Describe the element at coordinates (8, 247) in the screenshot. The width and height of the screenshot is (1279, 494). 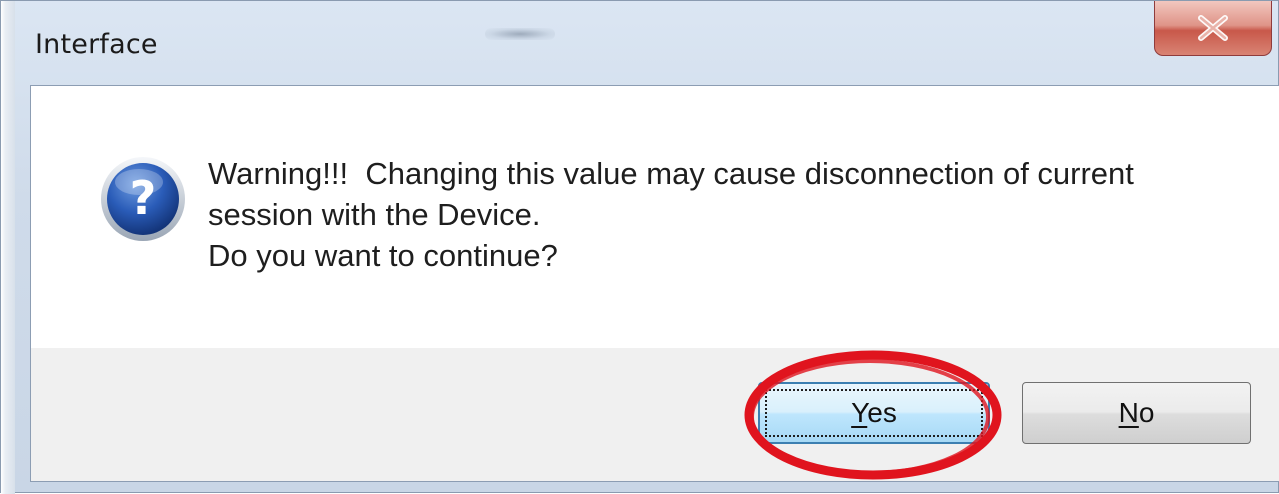
I see `window-frame-left` at that location.